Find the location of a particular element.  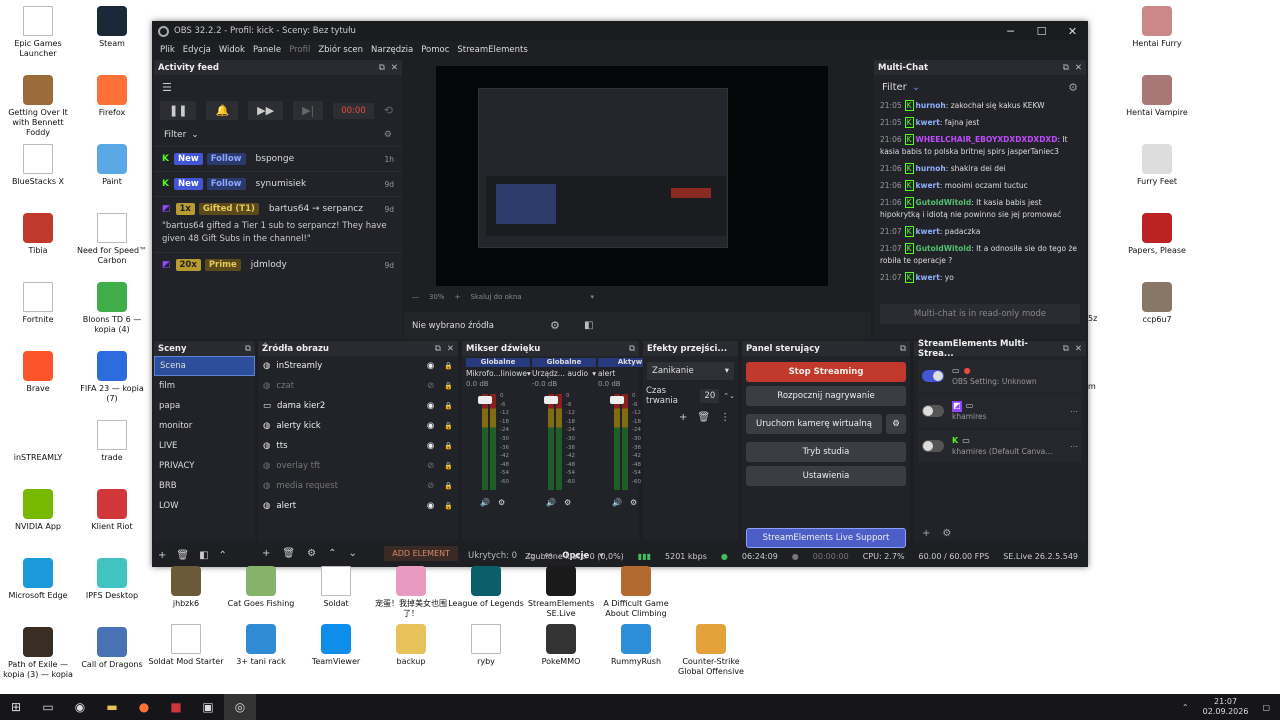

windows-start-icon: ⊞ is located at coordinates (16, 707).